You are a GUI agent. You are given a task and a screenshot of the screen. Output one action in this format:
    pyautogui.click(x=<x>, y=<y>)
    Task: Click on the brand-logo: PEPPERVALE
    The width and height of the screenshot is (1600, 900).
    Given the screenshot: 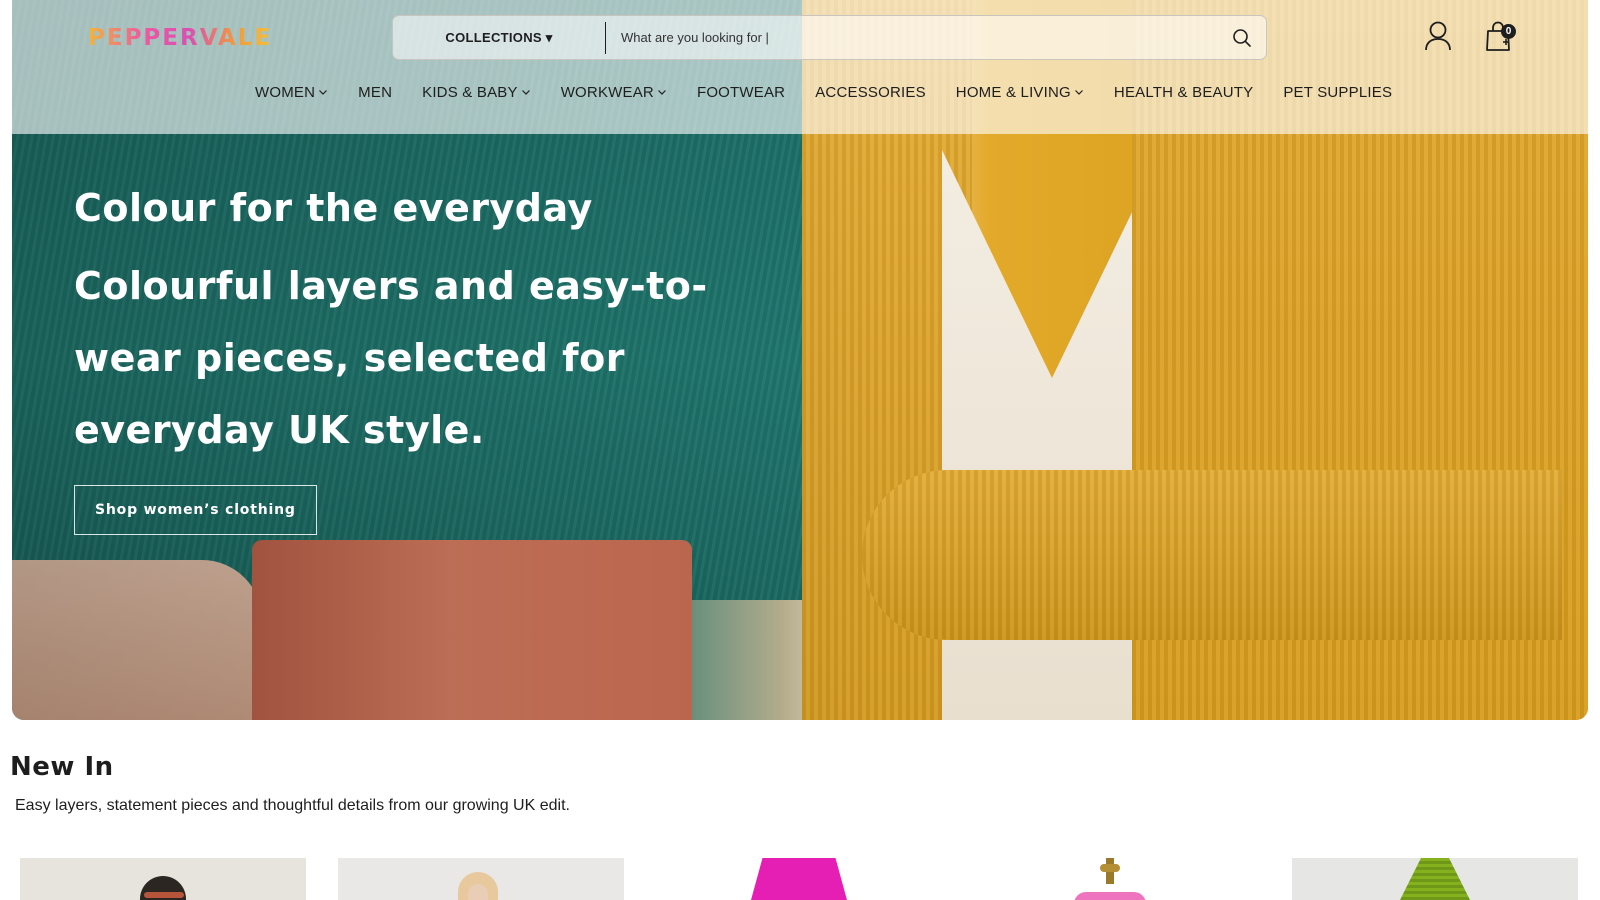 What is the action you would take?
    pyautogui.click(x=180, y=38)
    